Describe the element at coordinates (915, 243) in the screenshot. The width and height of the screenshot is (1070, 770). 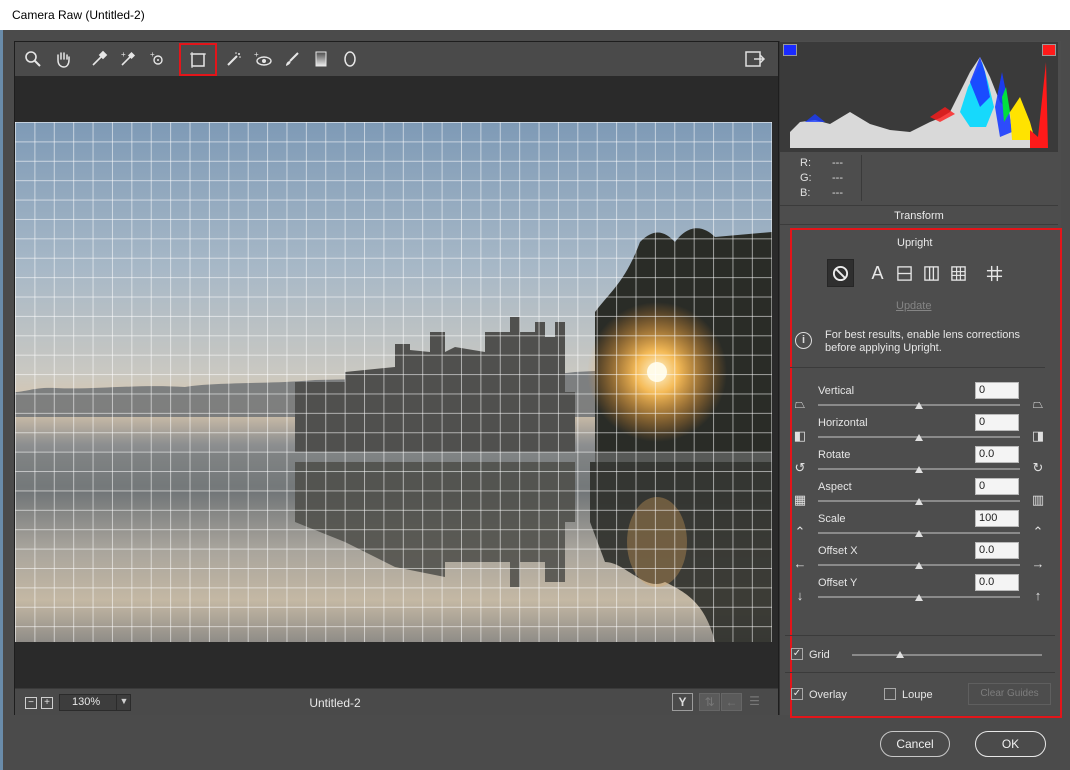
I see `upright-label: Upright` at that location.